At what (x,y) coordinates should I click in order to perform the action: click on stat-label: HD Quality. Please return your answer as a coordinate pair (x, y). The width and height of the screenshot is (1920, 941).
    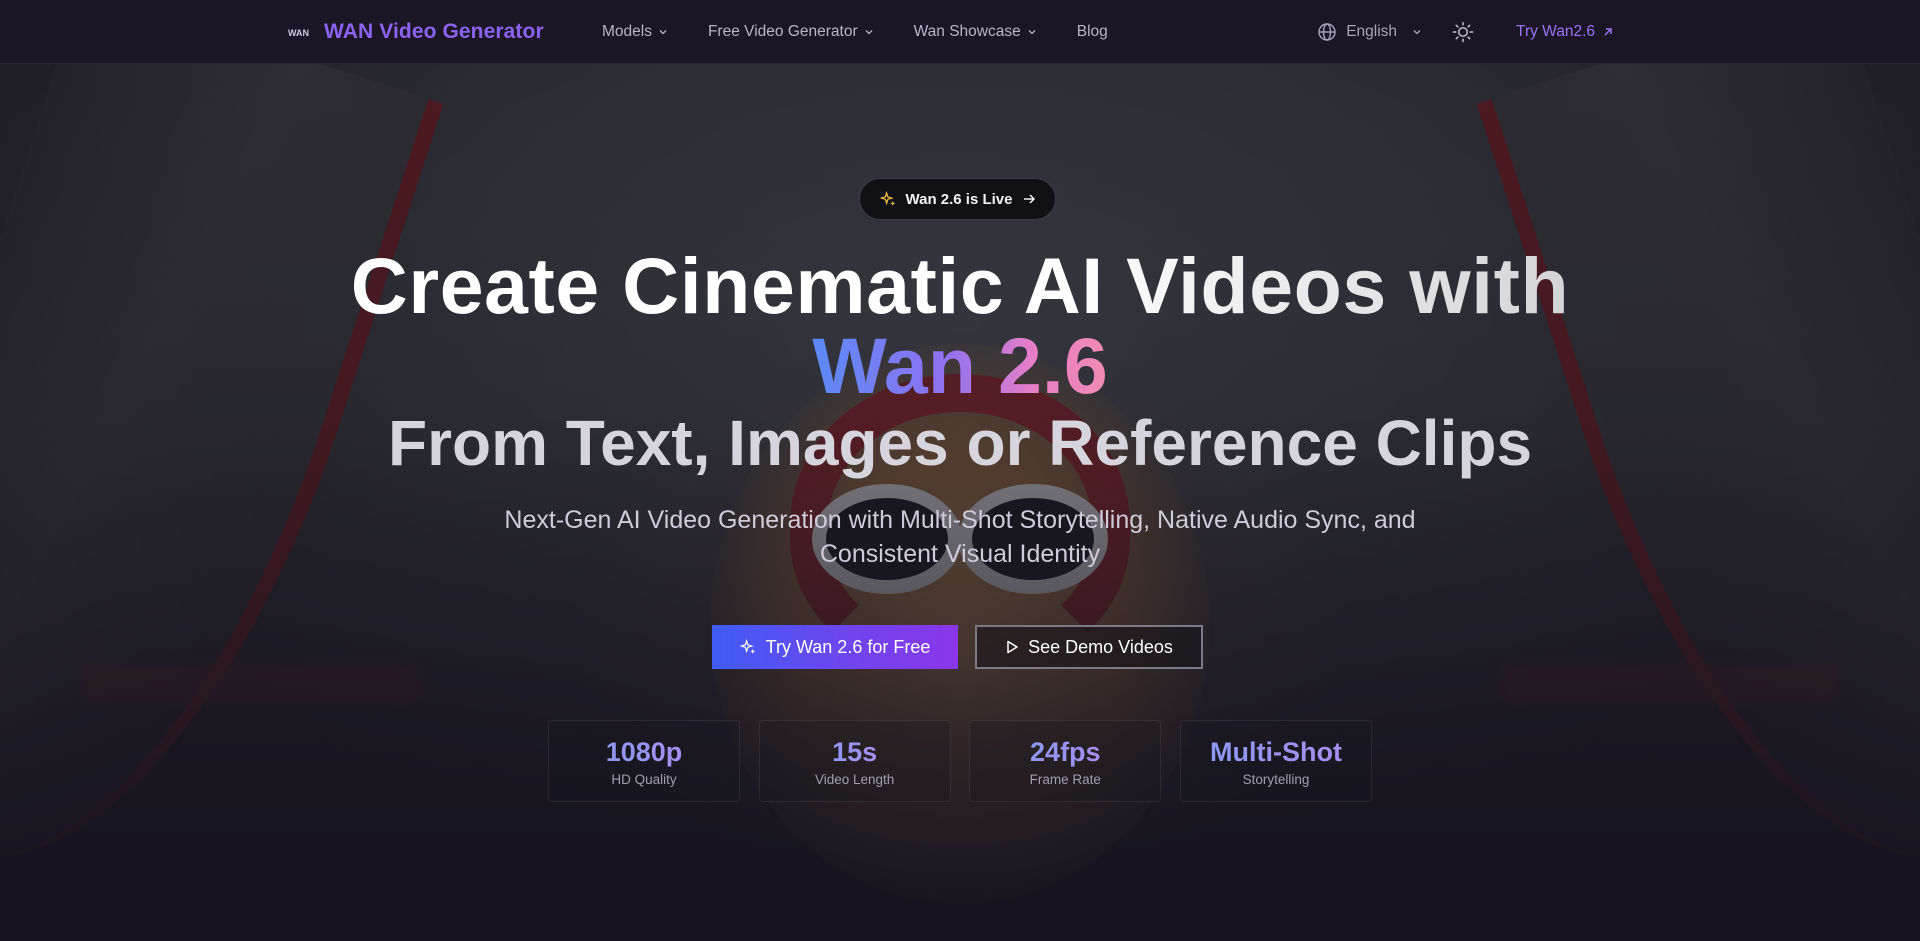
    Looking at the image, I should click on (644, 779).